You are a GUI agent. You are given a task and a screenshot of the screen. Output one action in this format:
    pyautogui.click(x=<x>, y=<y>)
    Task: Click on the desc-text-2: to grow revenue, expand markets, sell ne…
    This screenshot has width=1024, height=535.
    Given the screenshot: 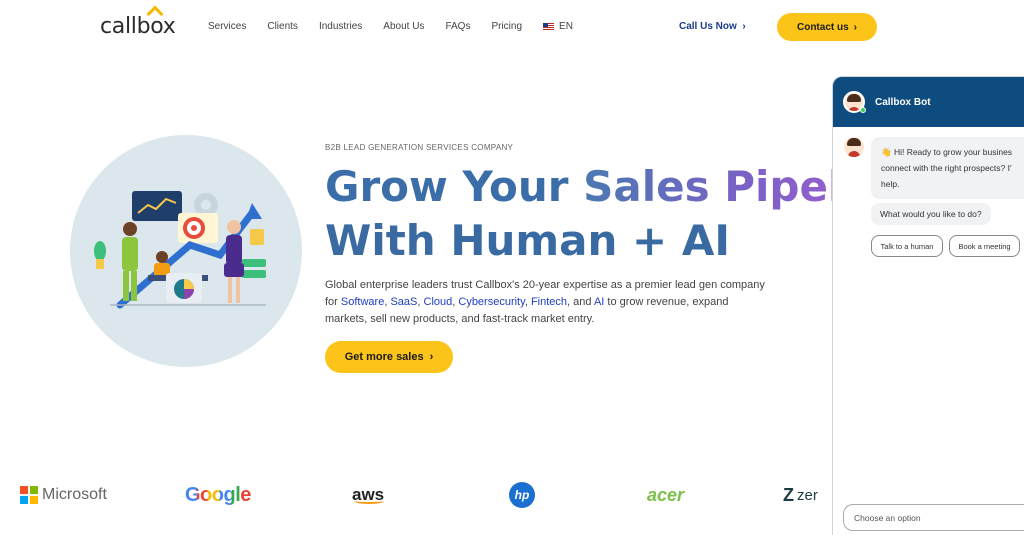 What is the action you would take?
    pyautogui.click(x=527, y=310)
    